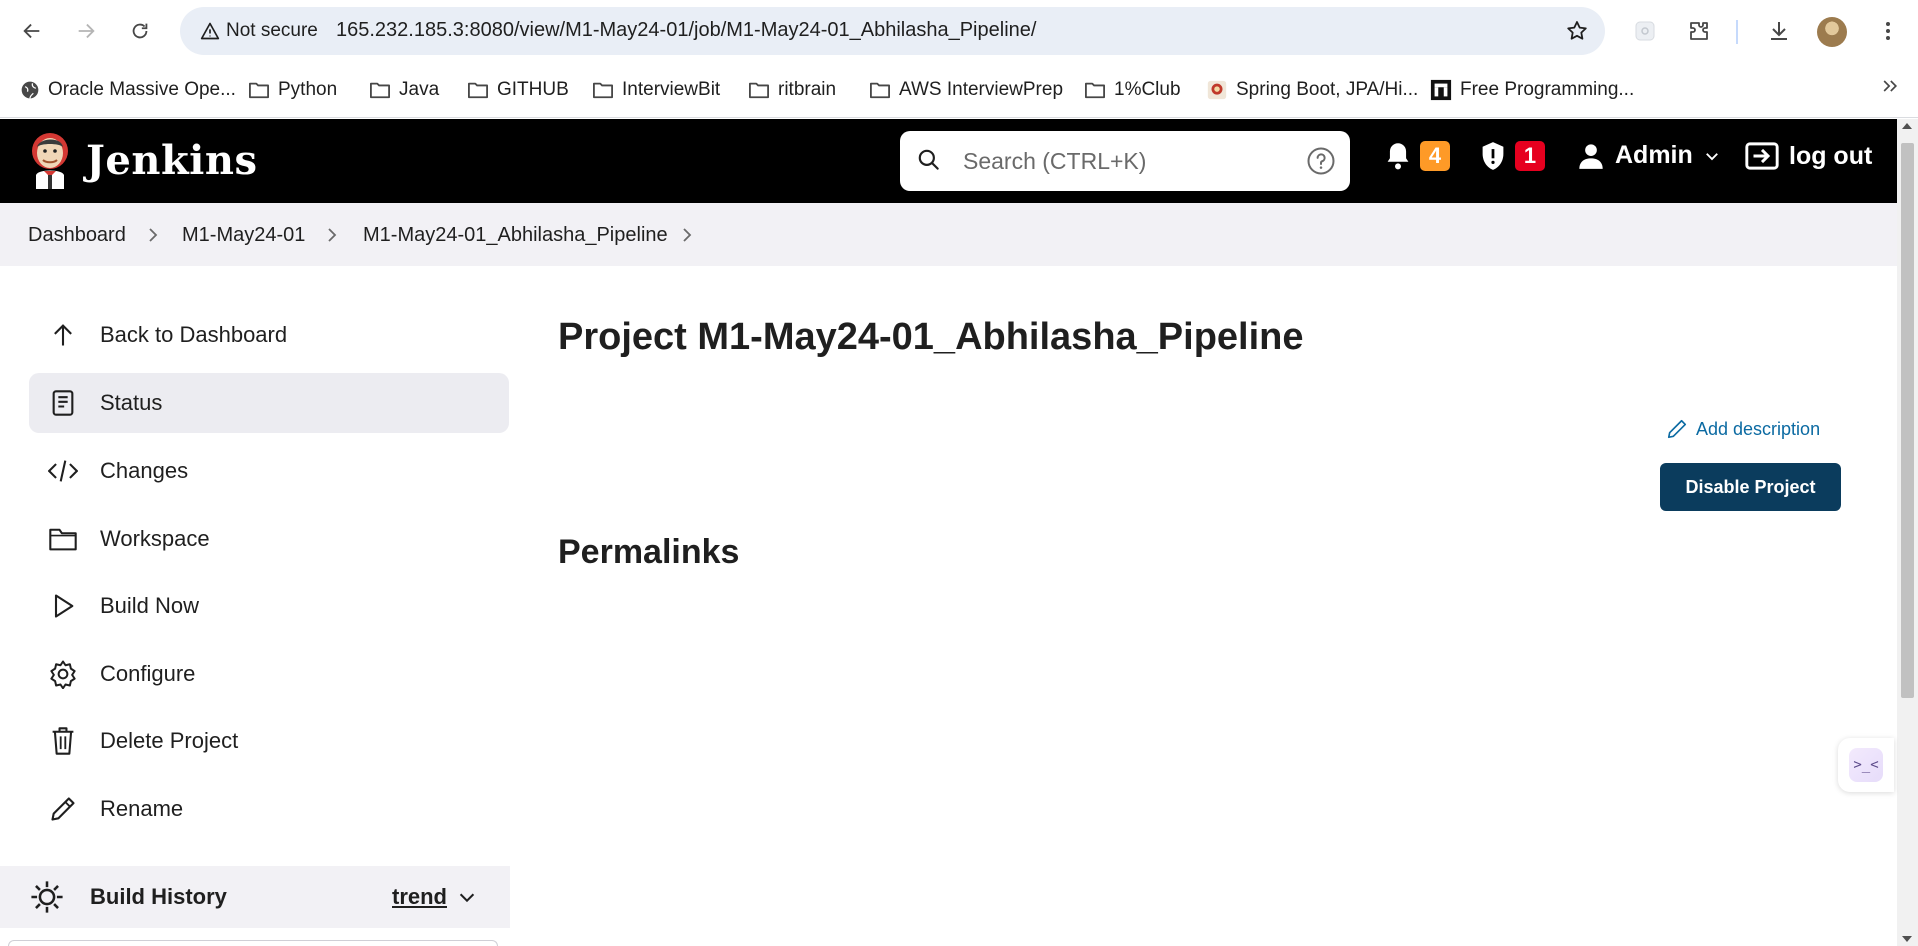 This screenshot has width=1918, height=946. I want to click on site-info-chip: Not secure, so click(259, 31).